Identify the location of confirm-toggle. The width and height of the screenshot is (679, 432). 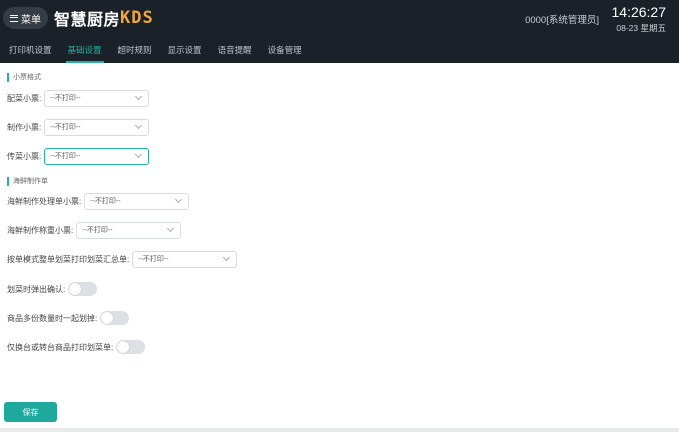
(83, 289).